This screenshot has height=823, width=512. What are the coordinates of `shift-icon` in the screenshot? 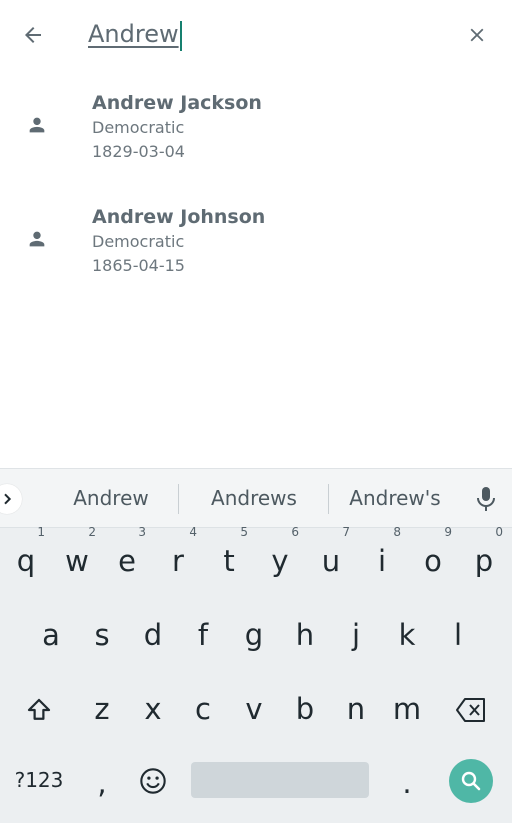 It's located at (39, 709).